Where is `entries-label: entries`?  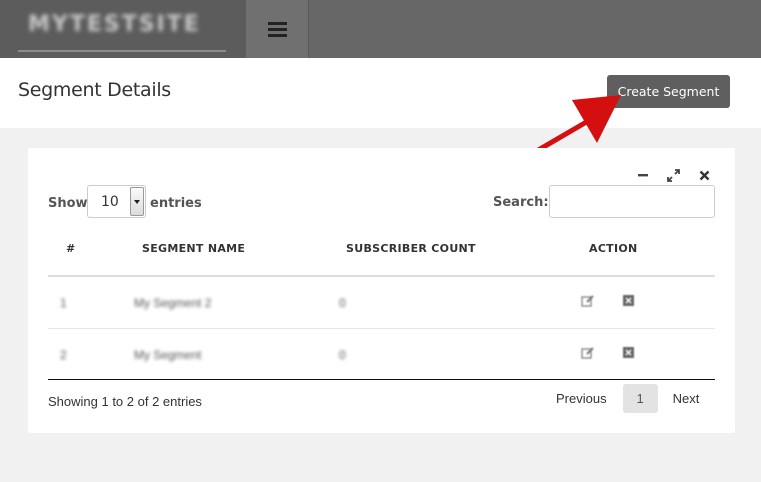
entries-label: entries is located at coordinates (176, 203).